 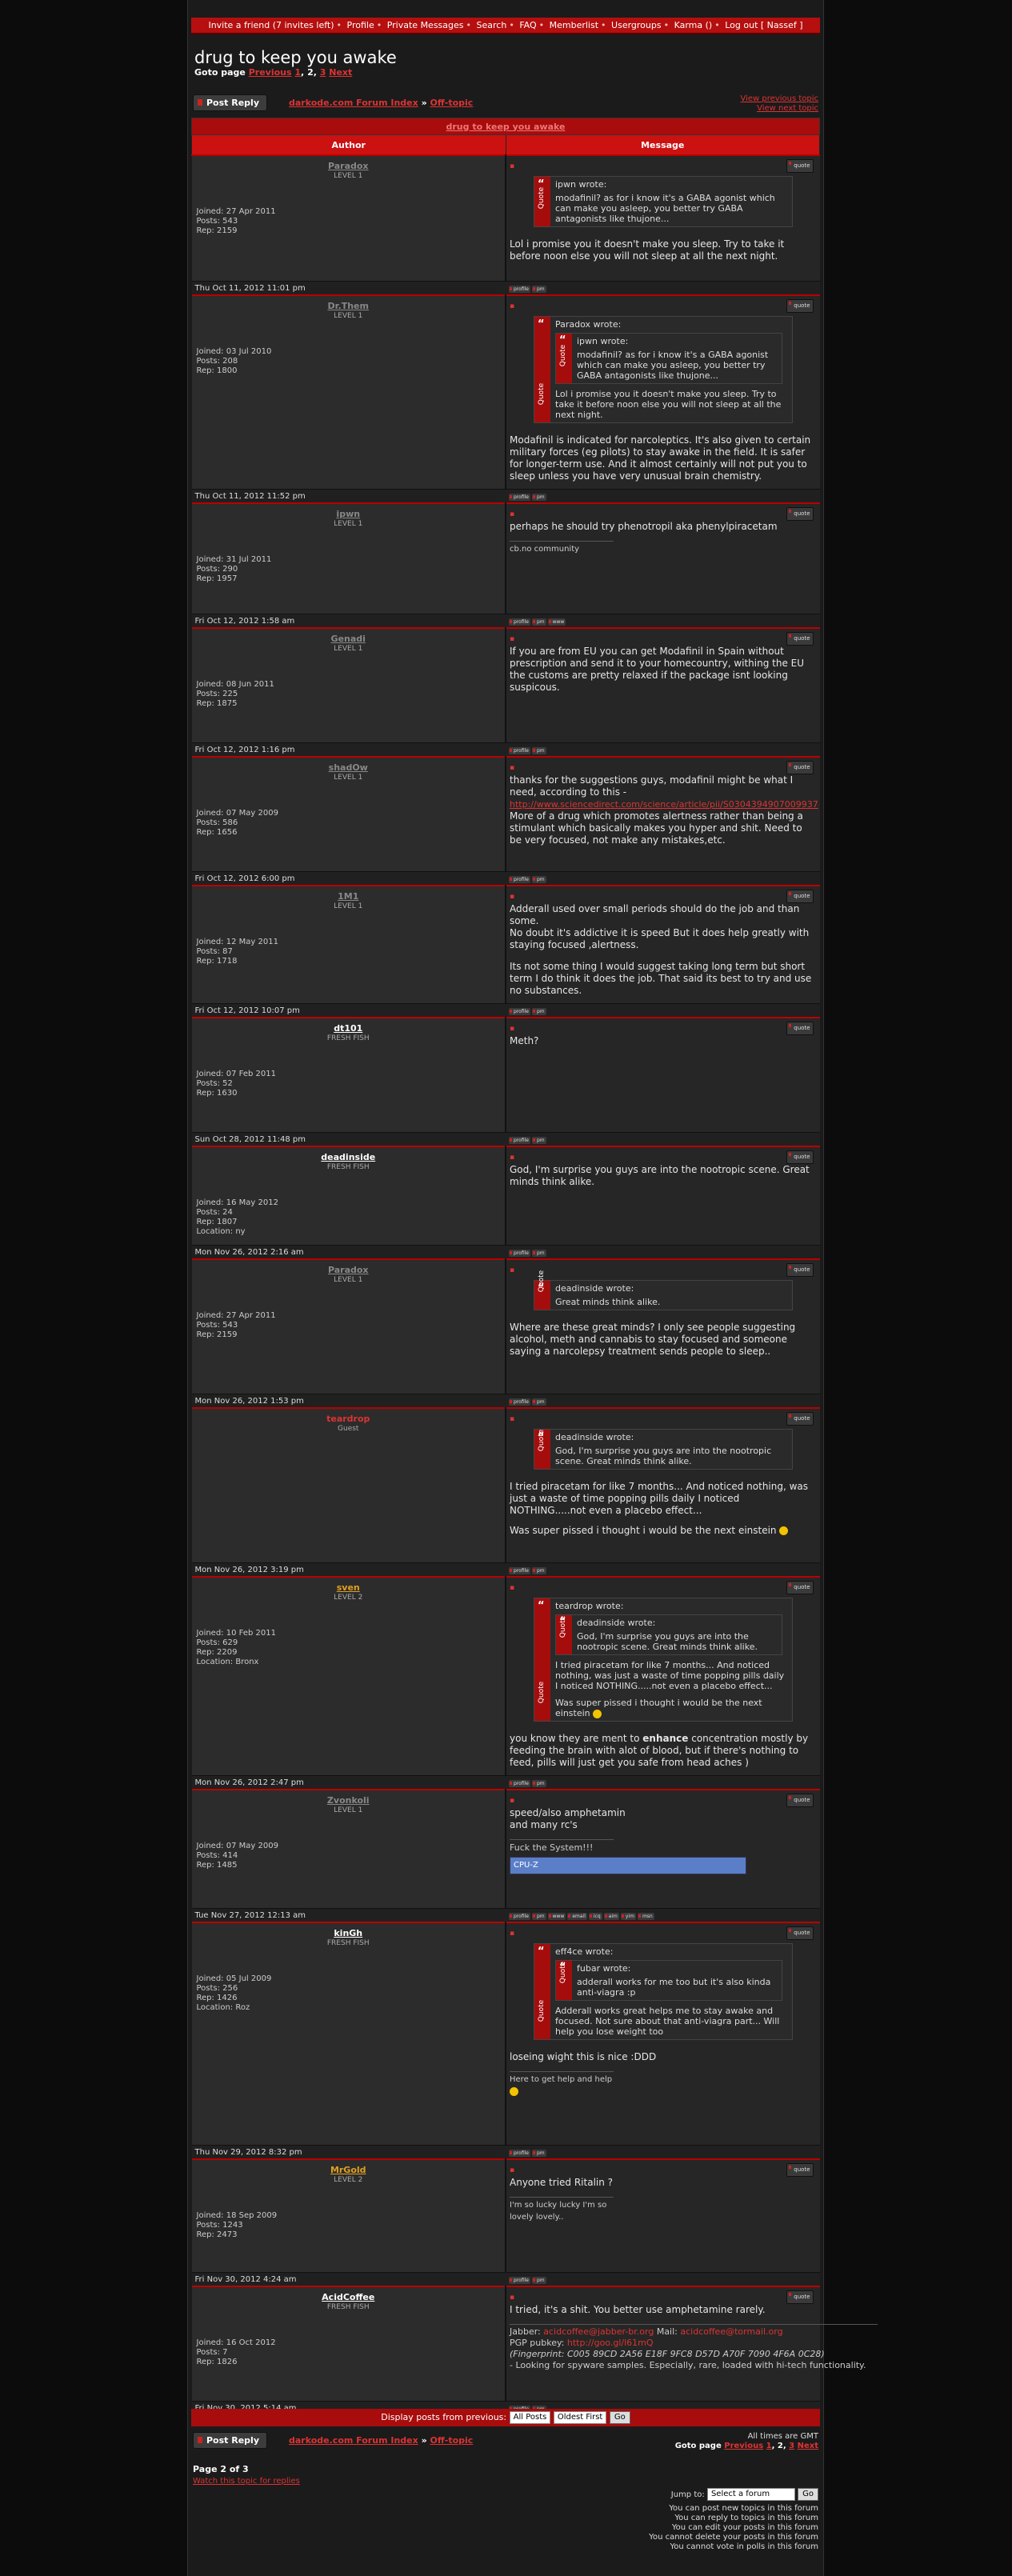 I want to click on topic-title-link: drug to keep you awake, so click(x=506, y=127).